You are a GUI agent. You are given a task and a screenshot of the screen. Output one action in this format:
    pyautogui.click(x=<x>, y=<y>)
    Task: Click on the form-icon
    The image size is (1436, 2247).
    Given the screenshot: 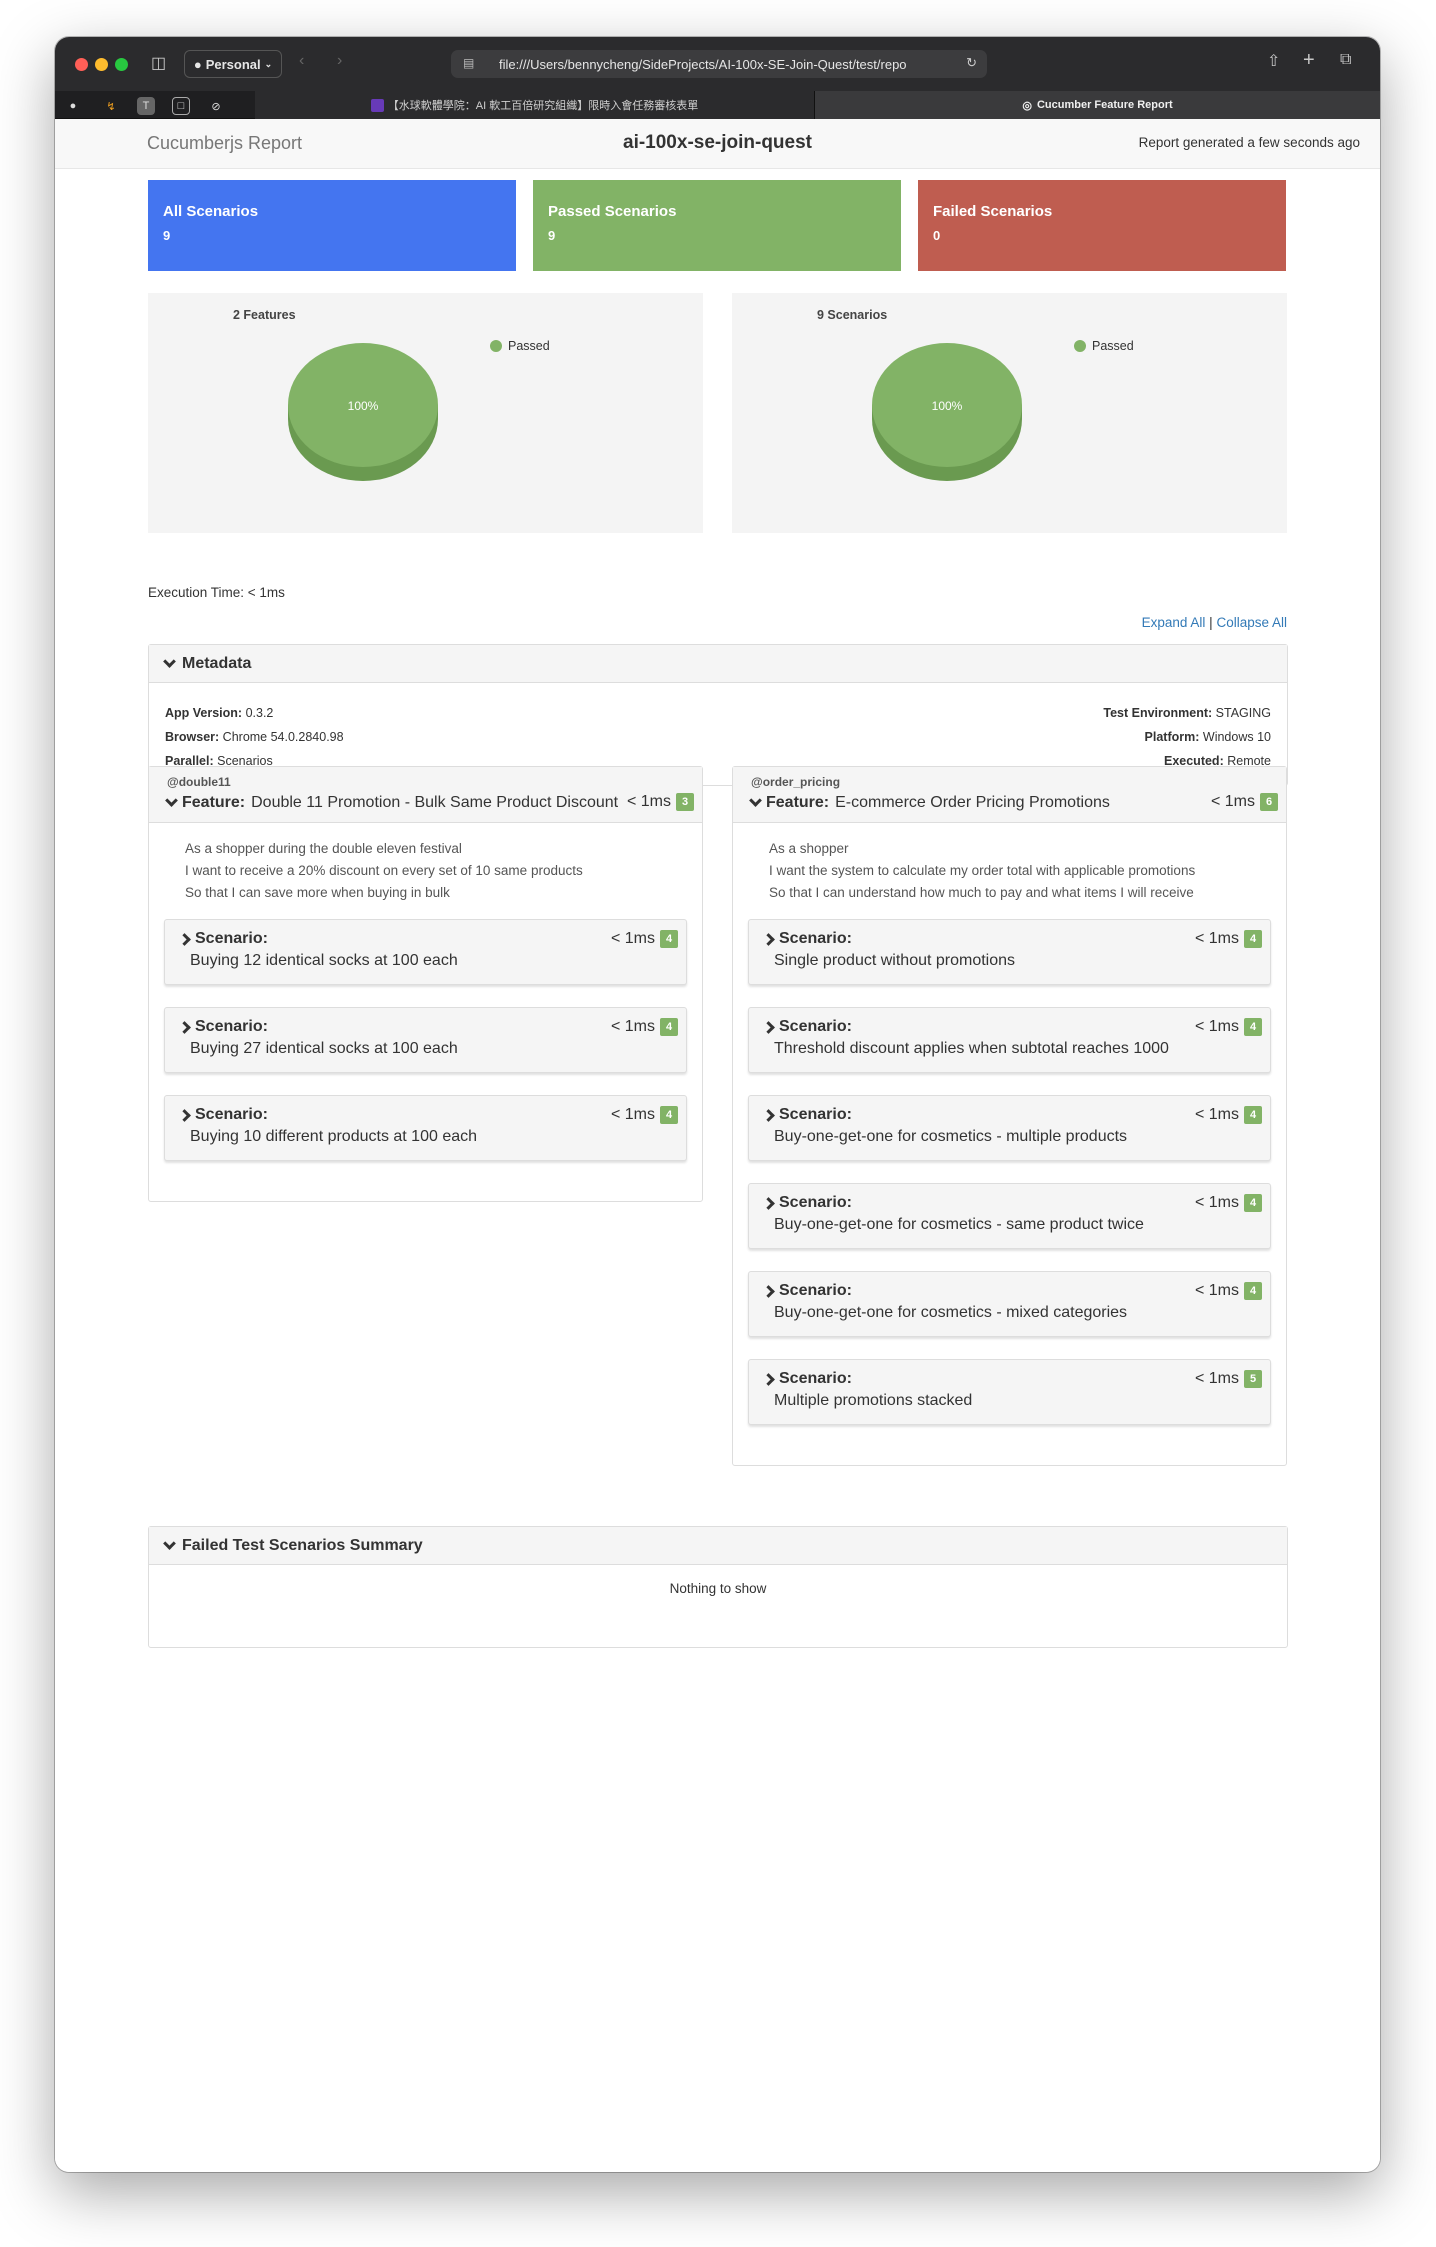 What is the action you would take?
    pyautogui.click(x=377, y=105)
    